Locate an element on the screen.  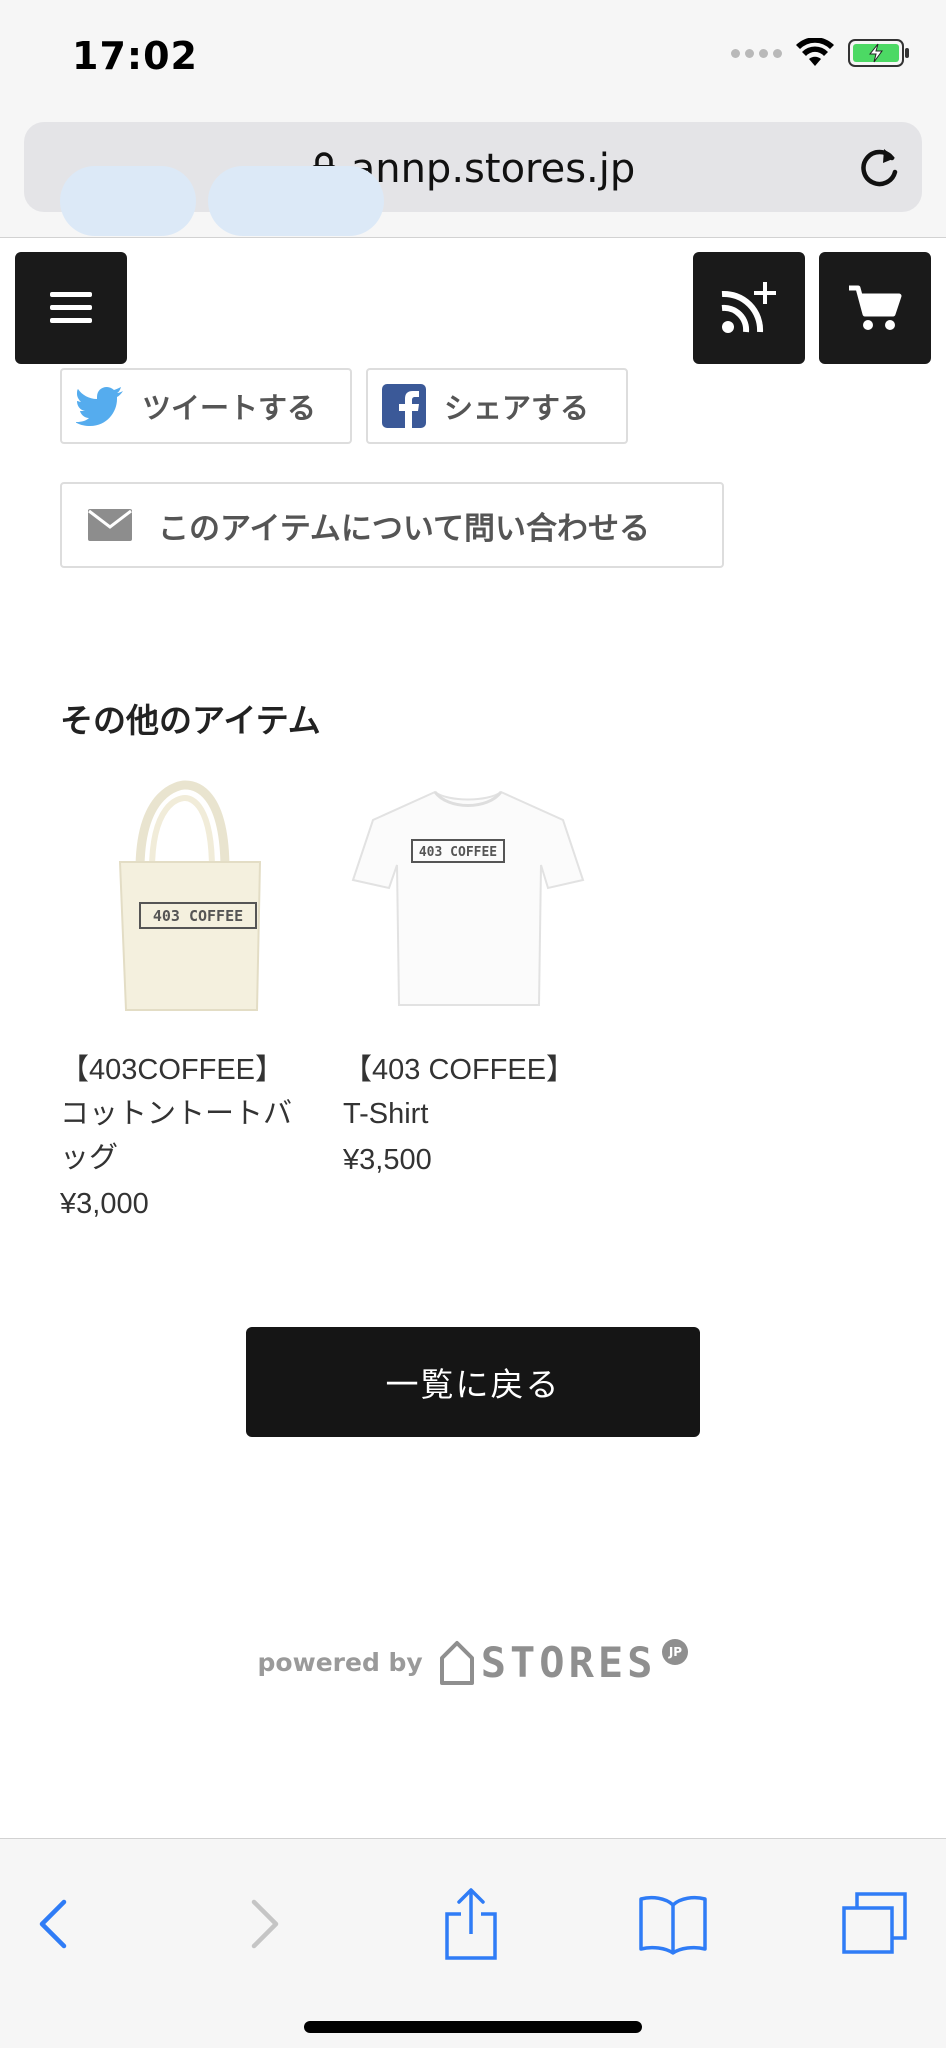
tshirt-image: 403 COFFEE is located at coordinates (468, 898).